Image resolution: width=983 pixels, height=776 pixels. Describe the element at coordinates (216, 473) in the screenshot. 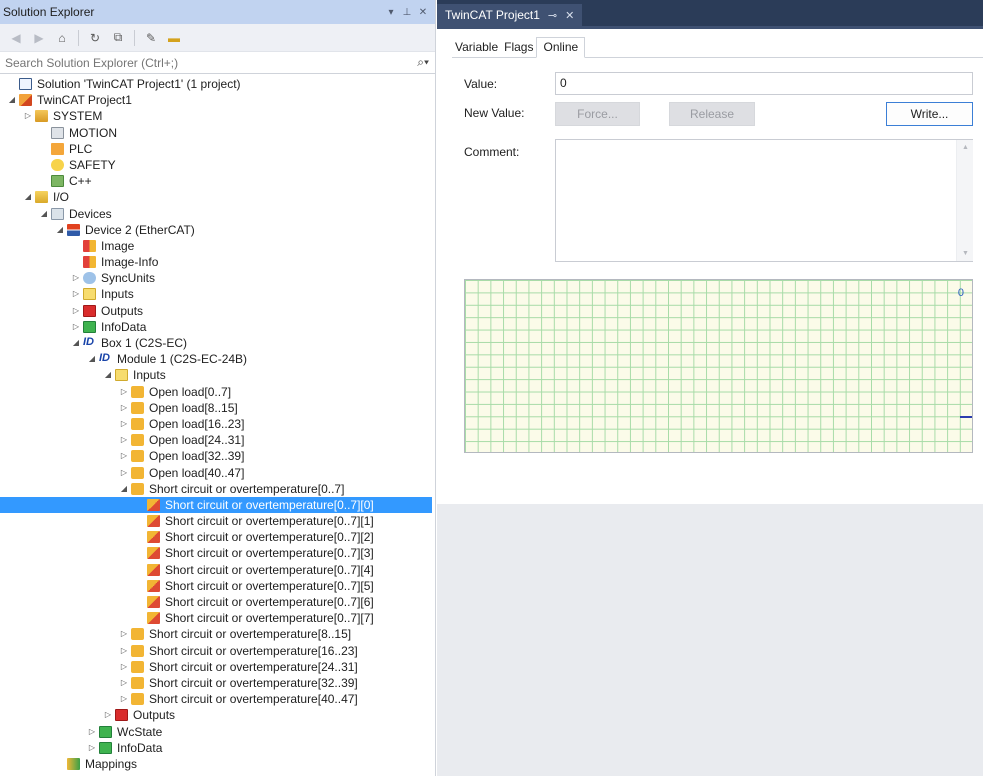

I see `tree-item: ▷ Open load[40..47]` at that location.